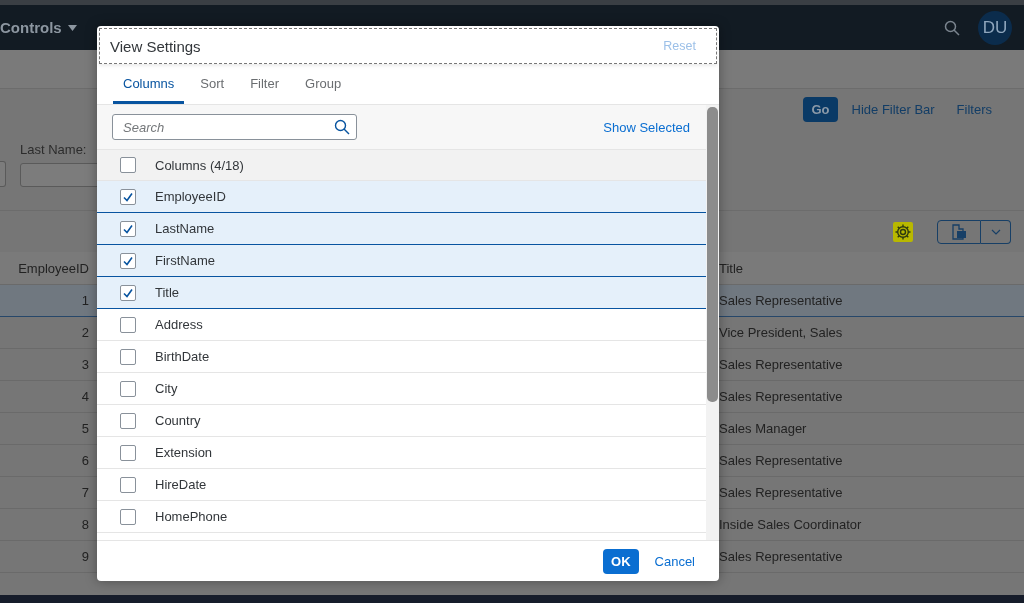 This screenshot has height=603, width=1024. I want to click on column-name: City, so click(166, 388).